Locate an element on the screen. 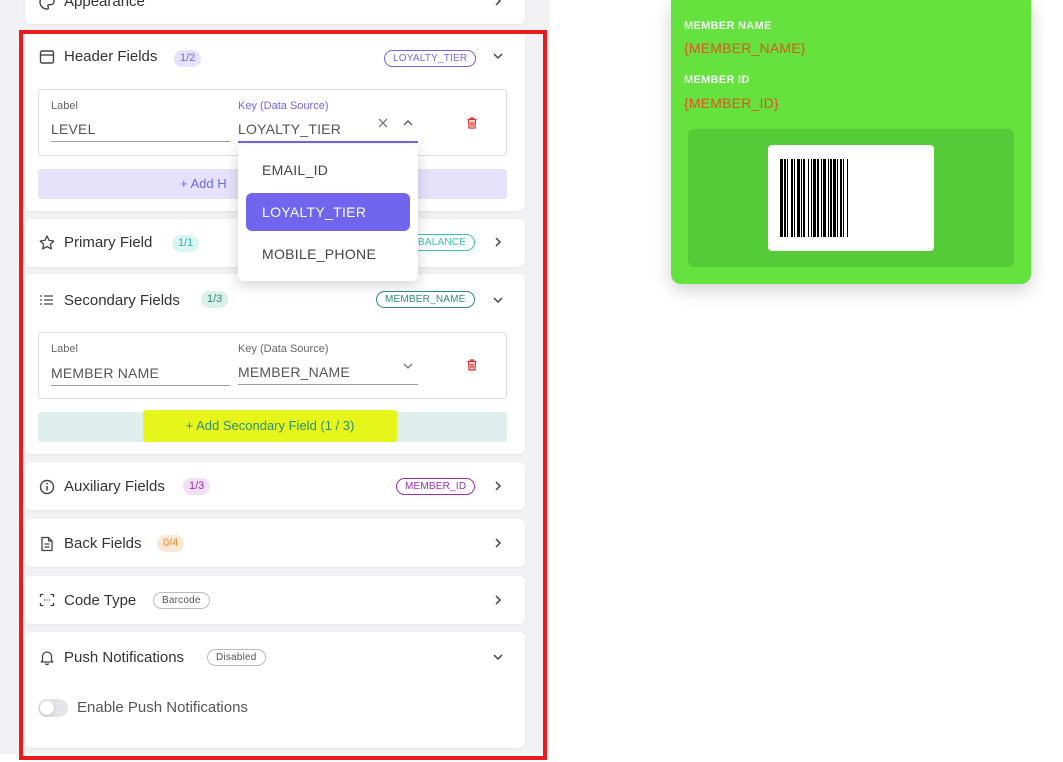  bell-icon is located at coordinates (47, 657).